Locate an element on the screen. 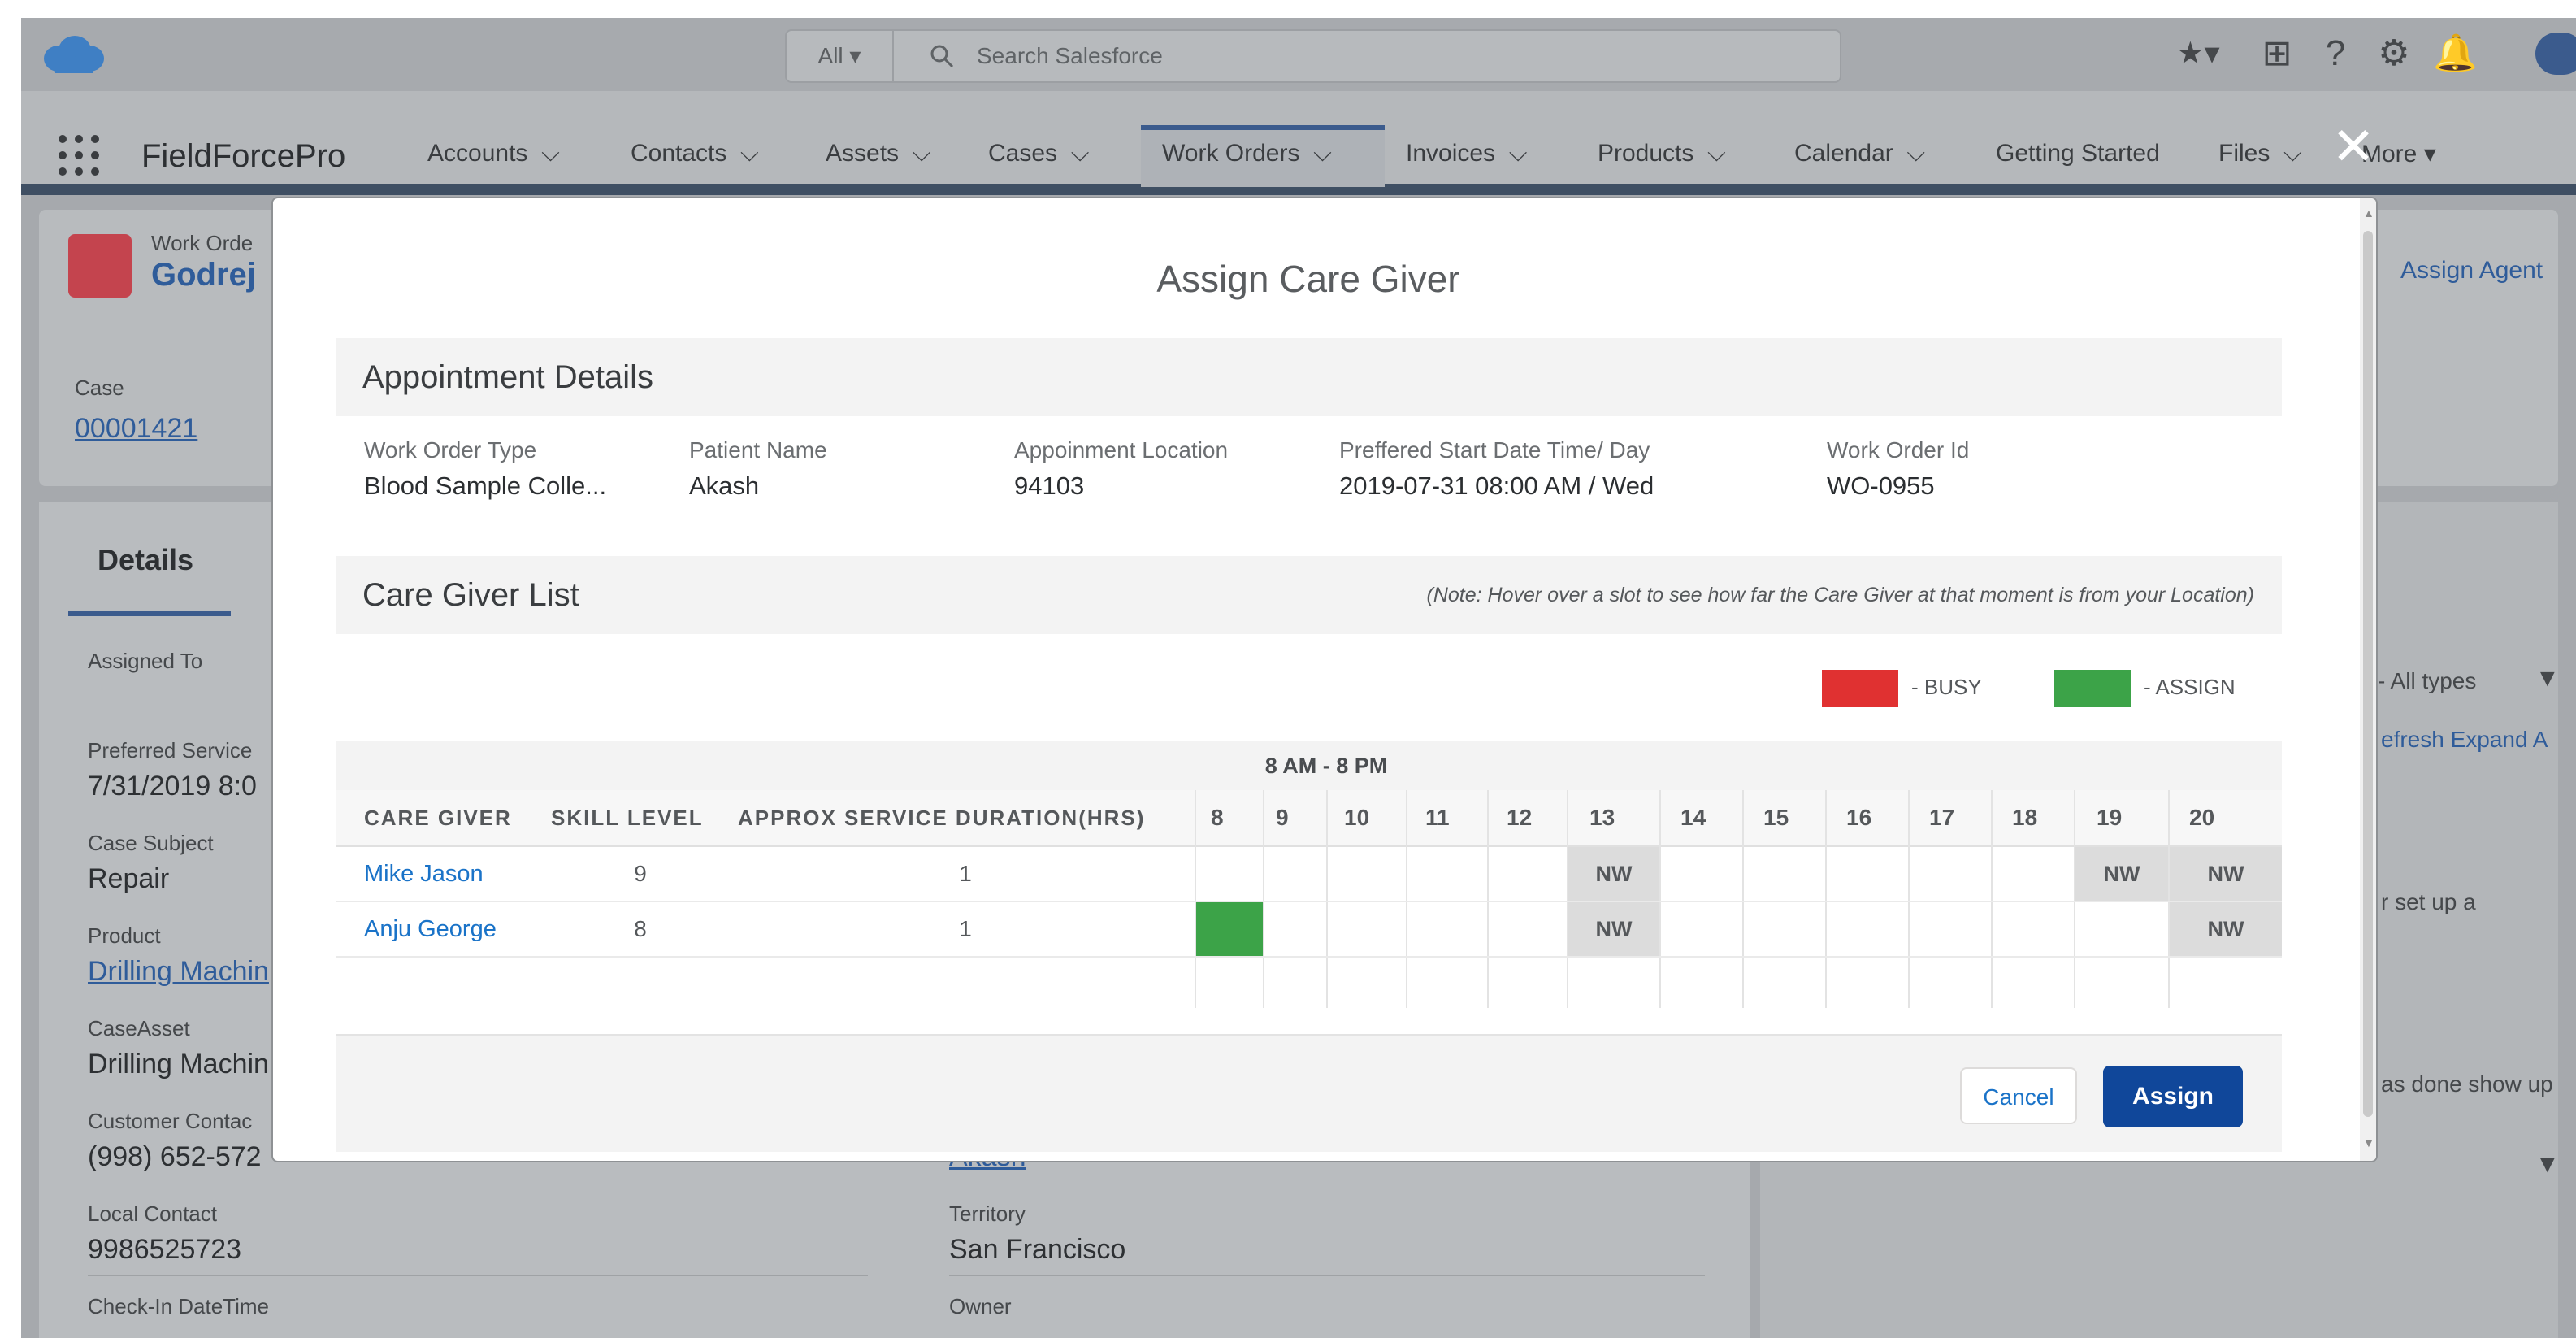 This screenshot has width=2576, height=1338. care-giver-link: Anju George is located at coordinates (431, 929).